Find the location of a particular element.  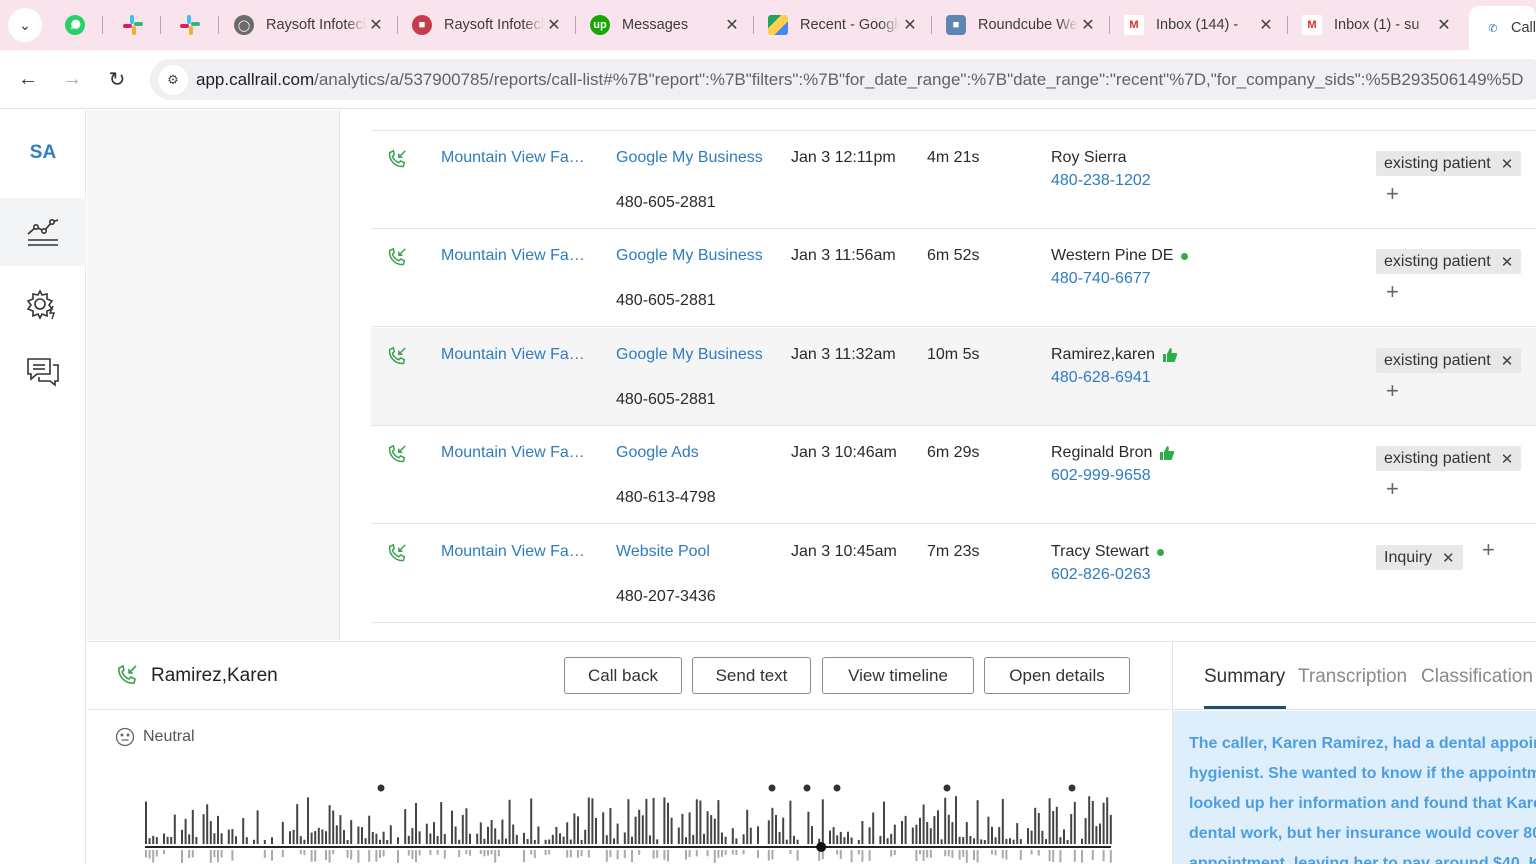

source-link: Google Ads is located at coordinates (657, 453).